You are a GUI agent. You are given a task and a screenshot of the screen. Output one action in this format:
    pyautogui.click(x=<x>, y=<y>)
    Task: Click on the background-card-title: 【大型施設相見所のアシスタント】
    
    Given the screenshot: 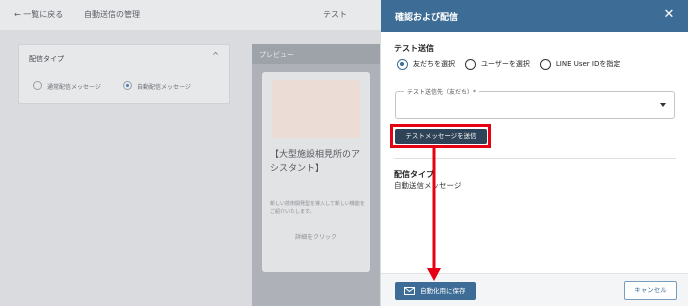 What is the action you would take?
    pyautogui.click(x=315, y=162)
    